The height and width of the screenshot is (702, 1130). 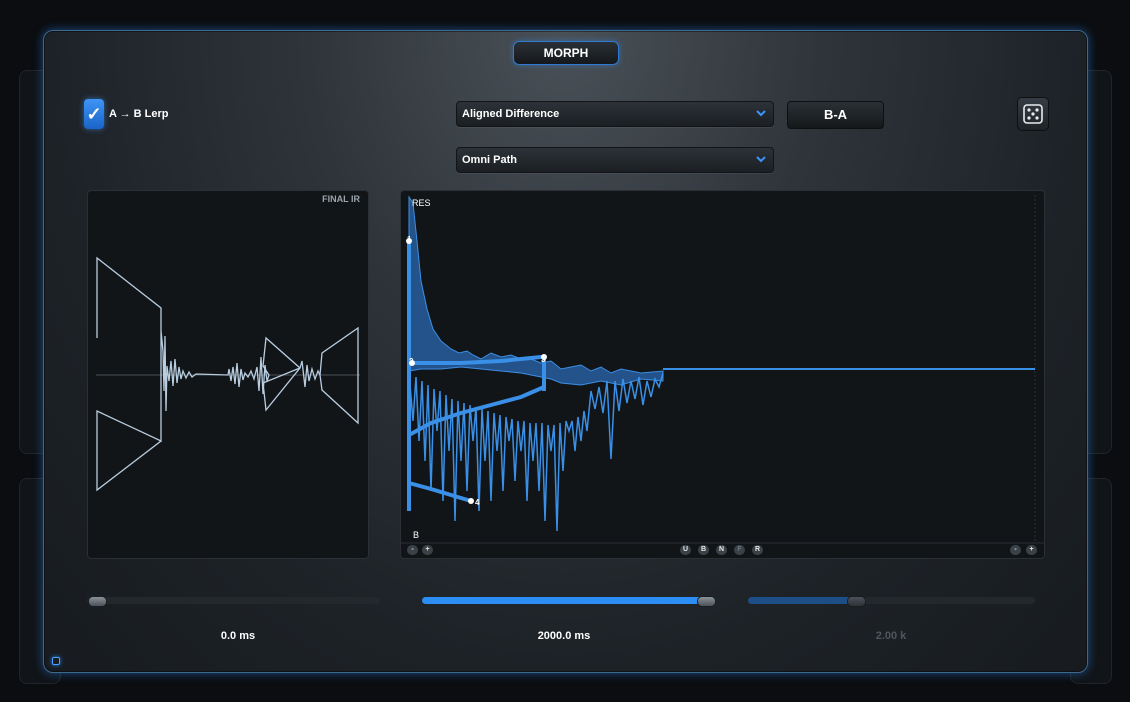 I want to click on frequency-value: 2.00 k, so click(x=891, y=636).